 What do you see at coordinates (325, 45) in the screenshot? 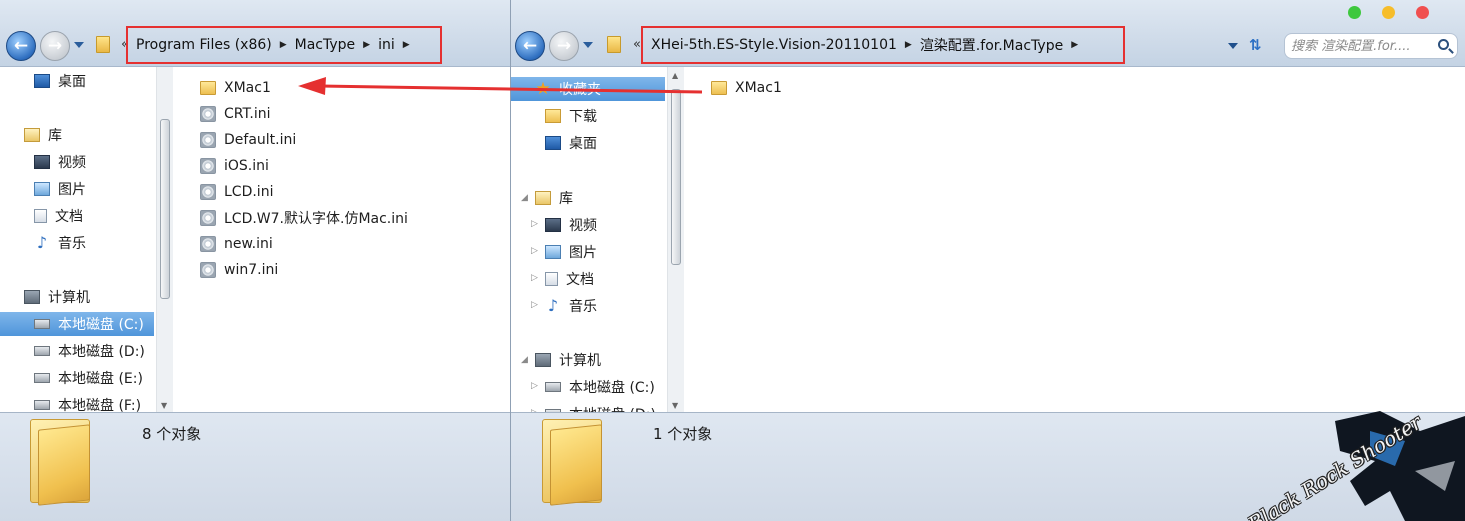
I see `breadcrumb-item: MacType` at bounding box center [325, 45].